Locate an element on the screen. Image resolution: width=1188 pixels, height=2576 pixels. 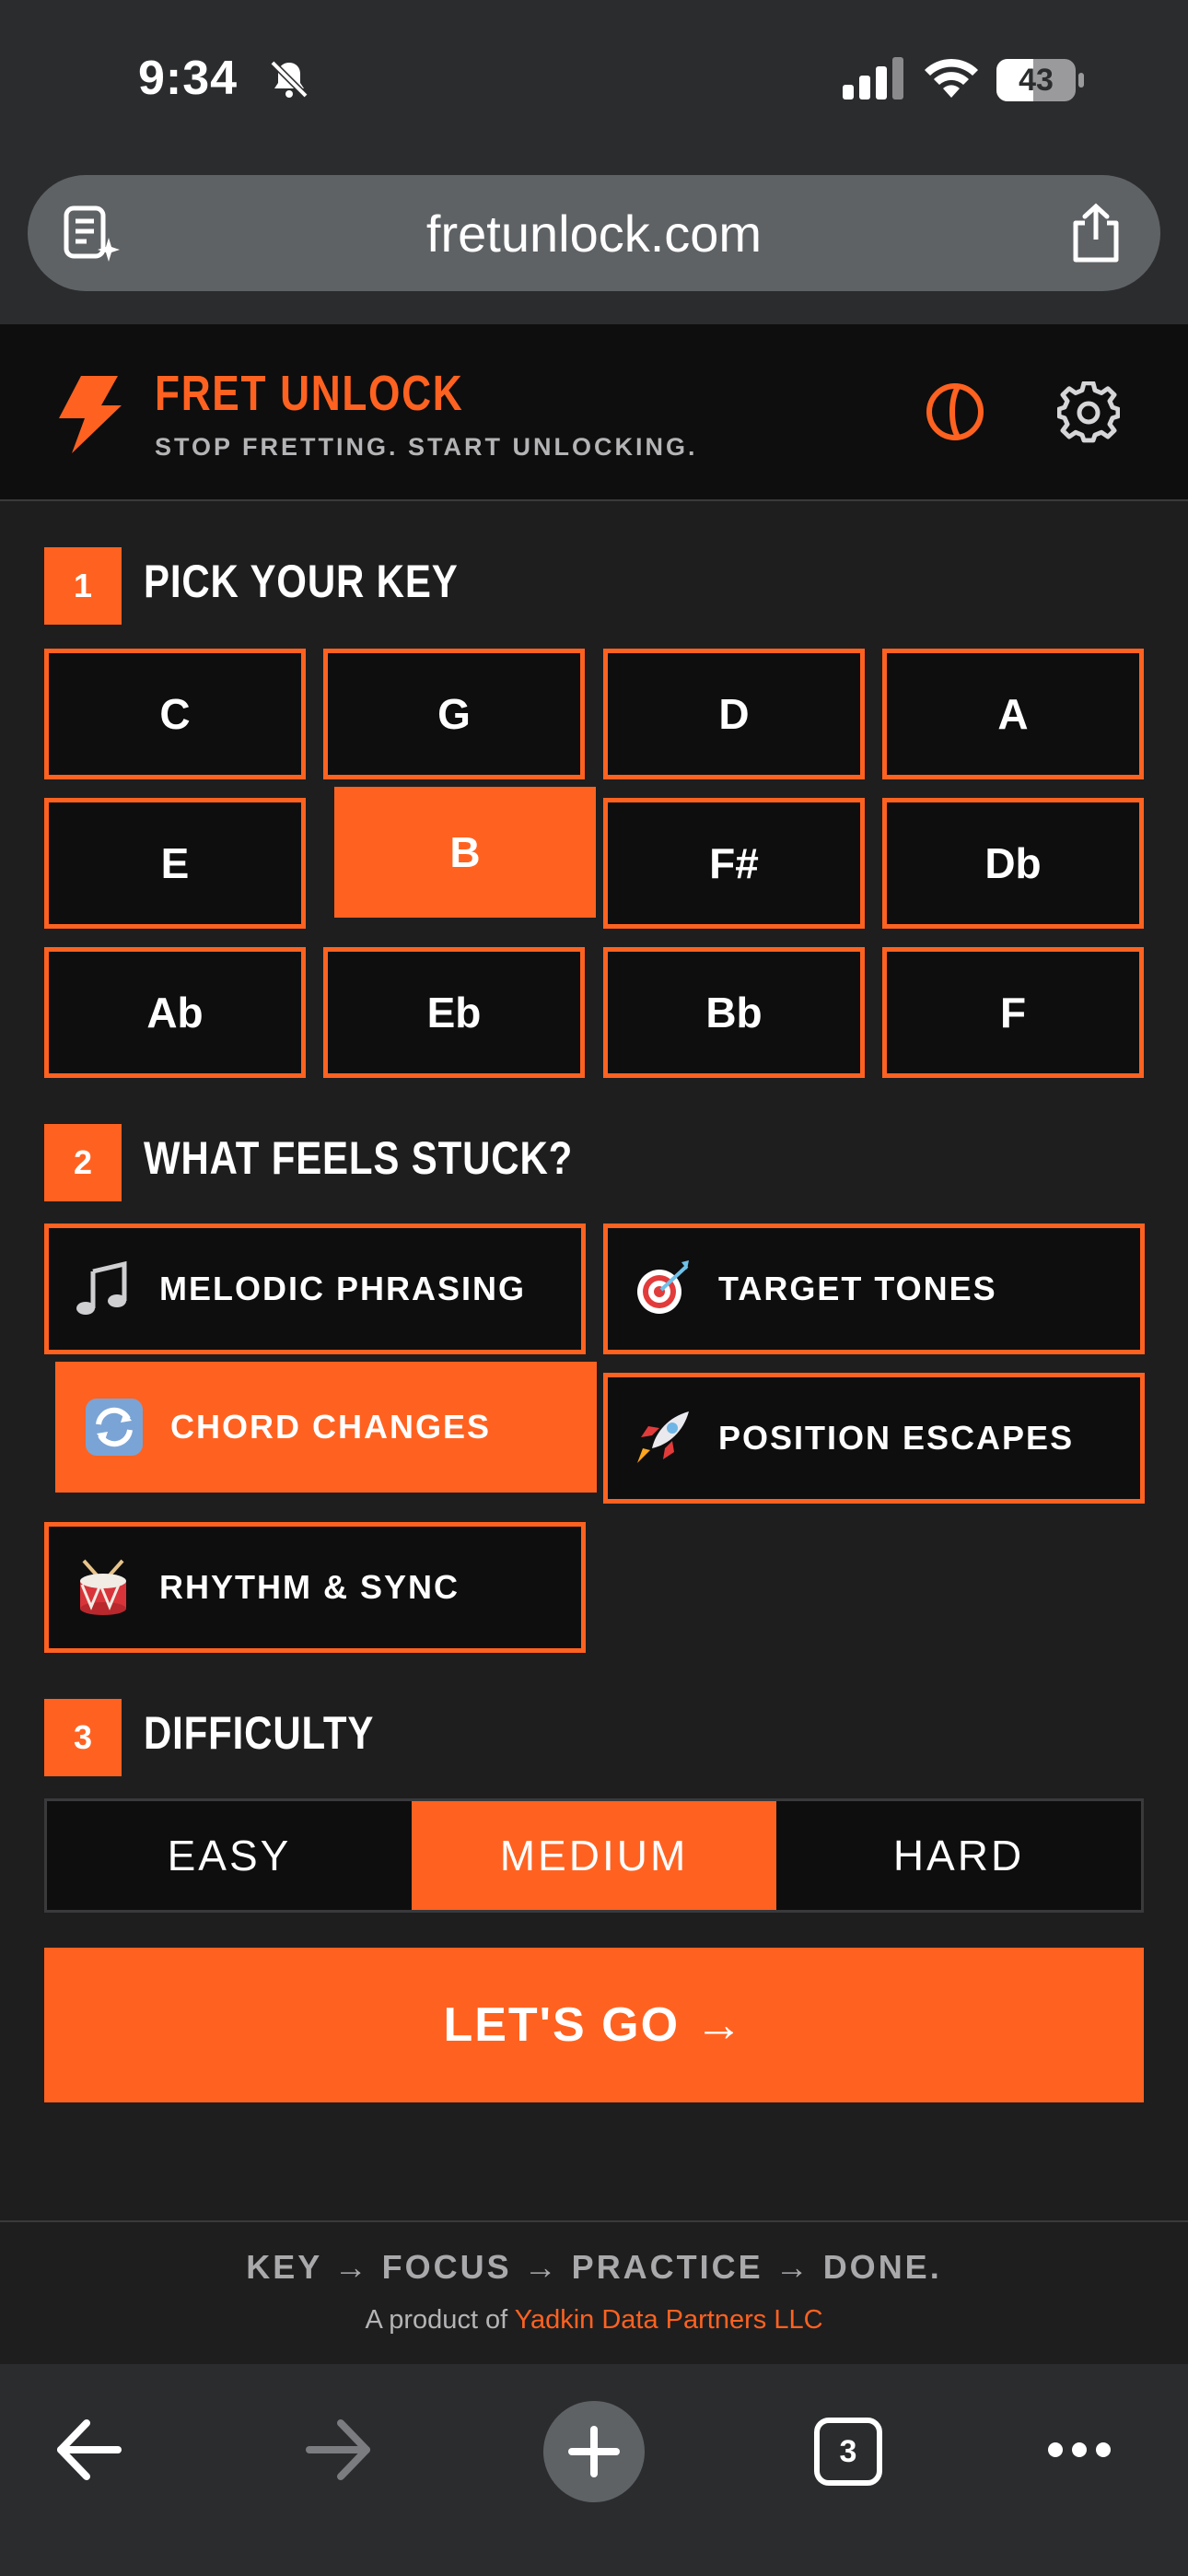
status-time: 9:34 is located at coordinates (189, 78).